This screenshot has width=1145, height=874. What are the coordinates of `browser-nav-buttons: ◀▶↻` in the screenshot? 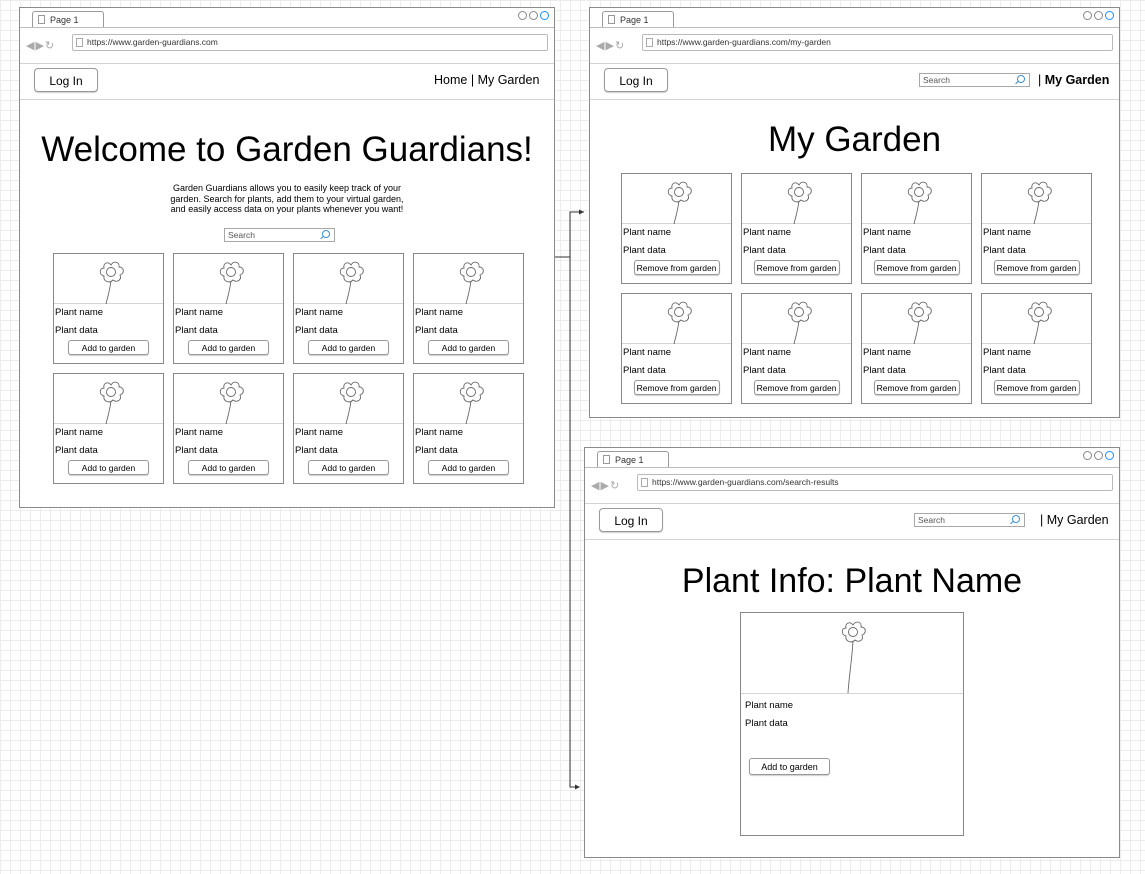 It's located at (605, 485).